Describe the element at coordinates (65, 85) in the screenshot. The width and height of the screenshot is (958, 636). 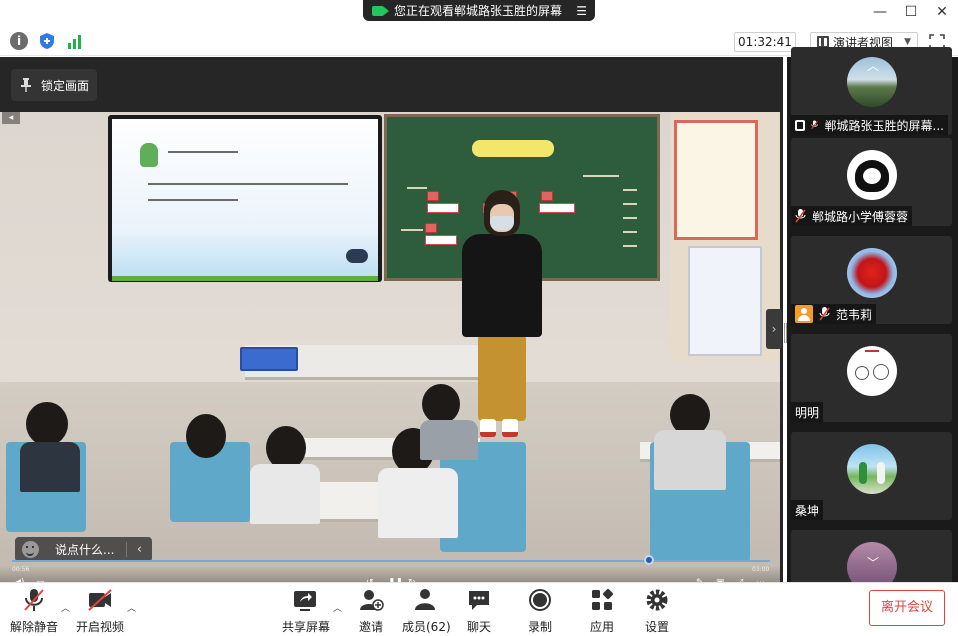
I see `lock-view-label: 锁定画面` at that location.